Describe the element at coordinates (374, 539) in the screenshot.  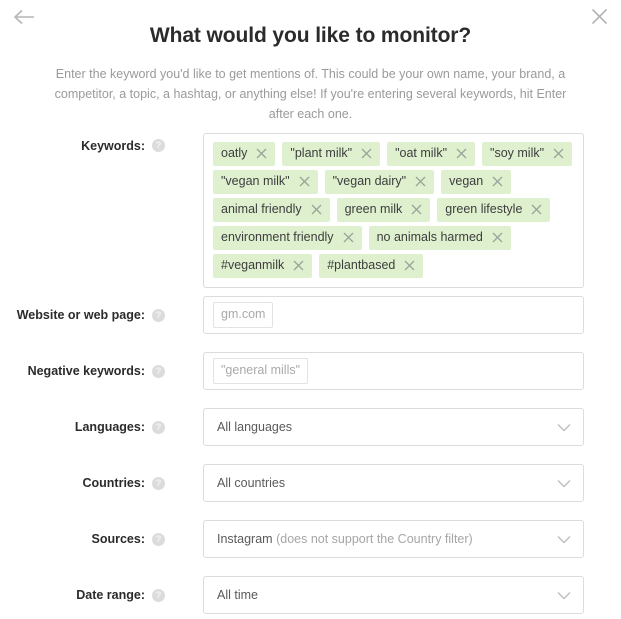
I see `sources-selected-note: (does not support the Country filter)` at that location.